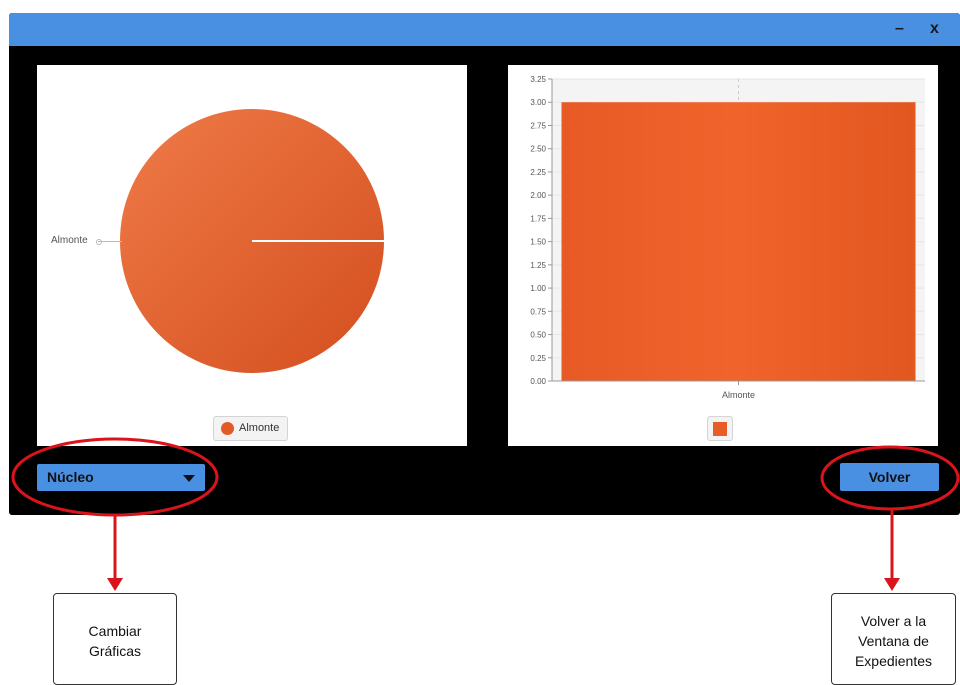 This screenshot has height=685, width=960. I want to click on volver-button: Volver, so click(889, 477).